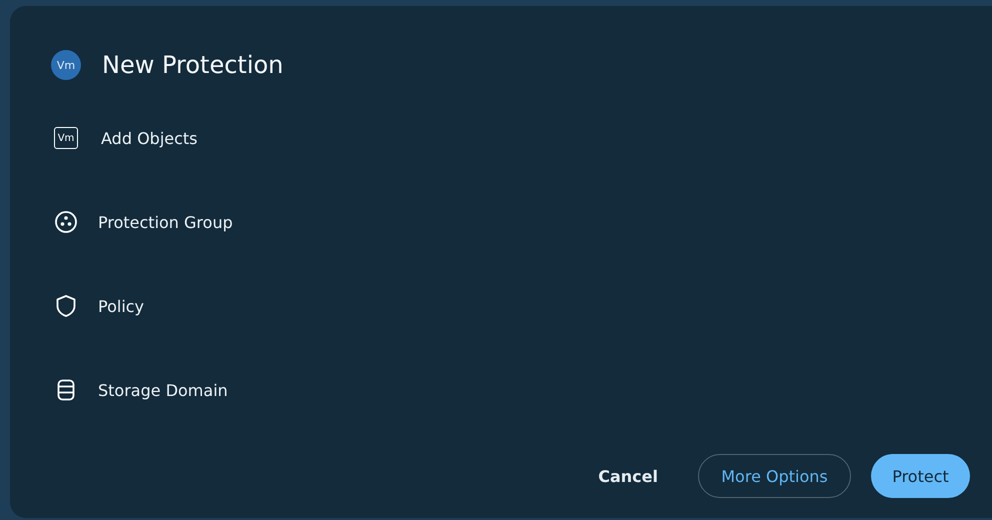 The width and height of the screenshot is (992, 520). Describe the element at coordinates (121, 306) in the screenshot. I see `menu-item: Policy` at that location.